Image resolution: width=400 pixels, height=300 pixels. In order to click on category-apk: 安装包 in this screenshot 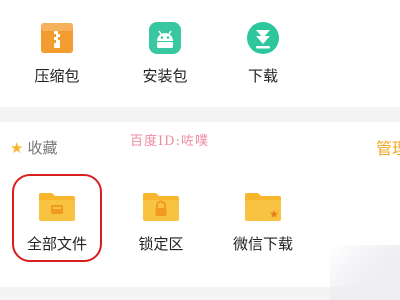, I will do `click(165, 50)`.